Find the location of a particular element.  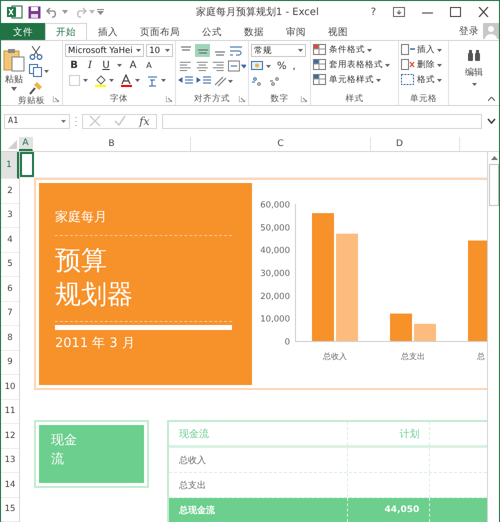

ribbon-display-icon is located at coordinates (399, 12).